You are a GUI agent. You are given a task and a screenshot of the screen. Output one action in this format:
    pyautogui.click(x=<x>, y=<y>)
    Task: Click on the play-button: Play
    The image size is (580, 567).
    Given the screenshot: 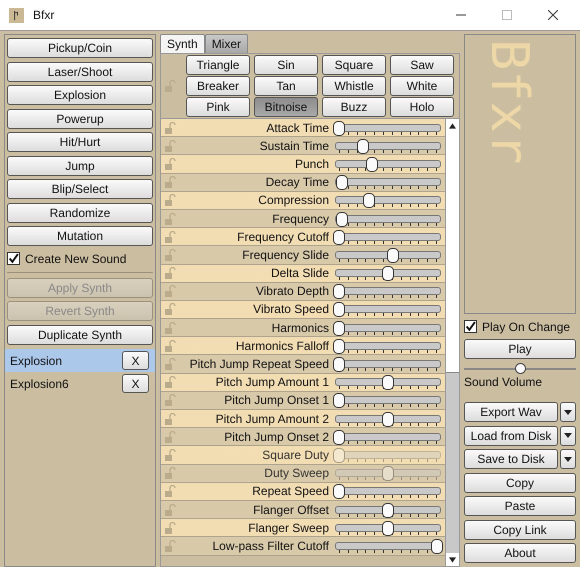 What is the action you would take?
    pyautogui.click(x=520, y=349)
    